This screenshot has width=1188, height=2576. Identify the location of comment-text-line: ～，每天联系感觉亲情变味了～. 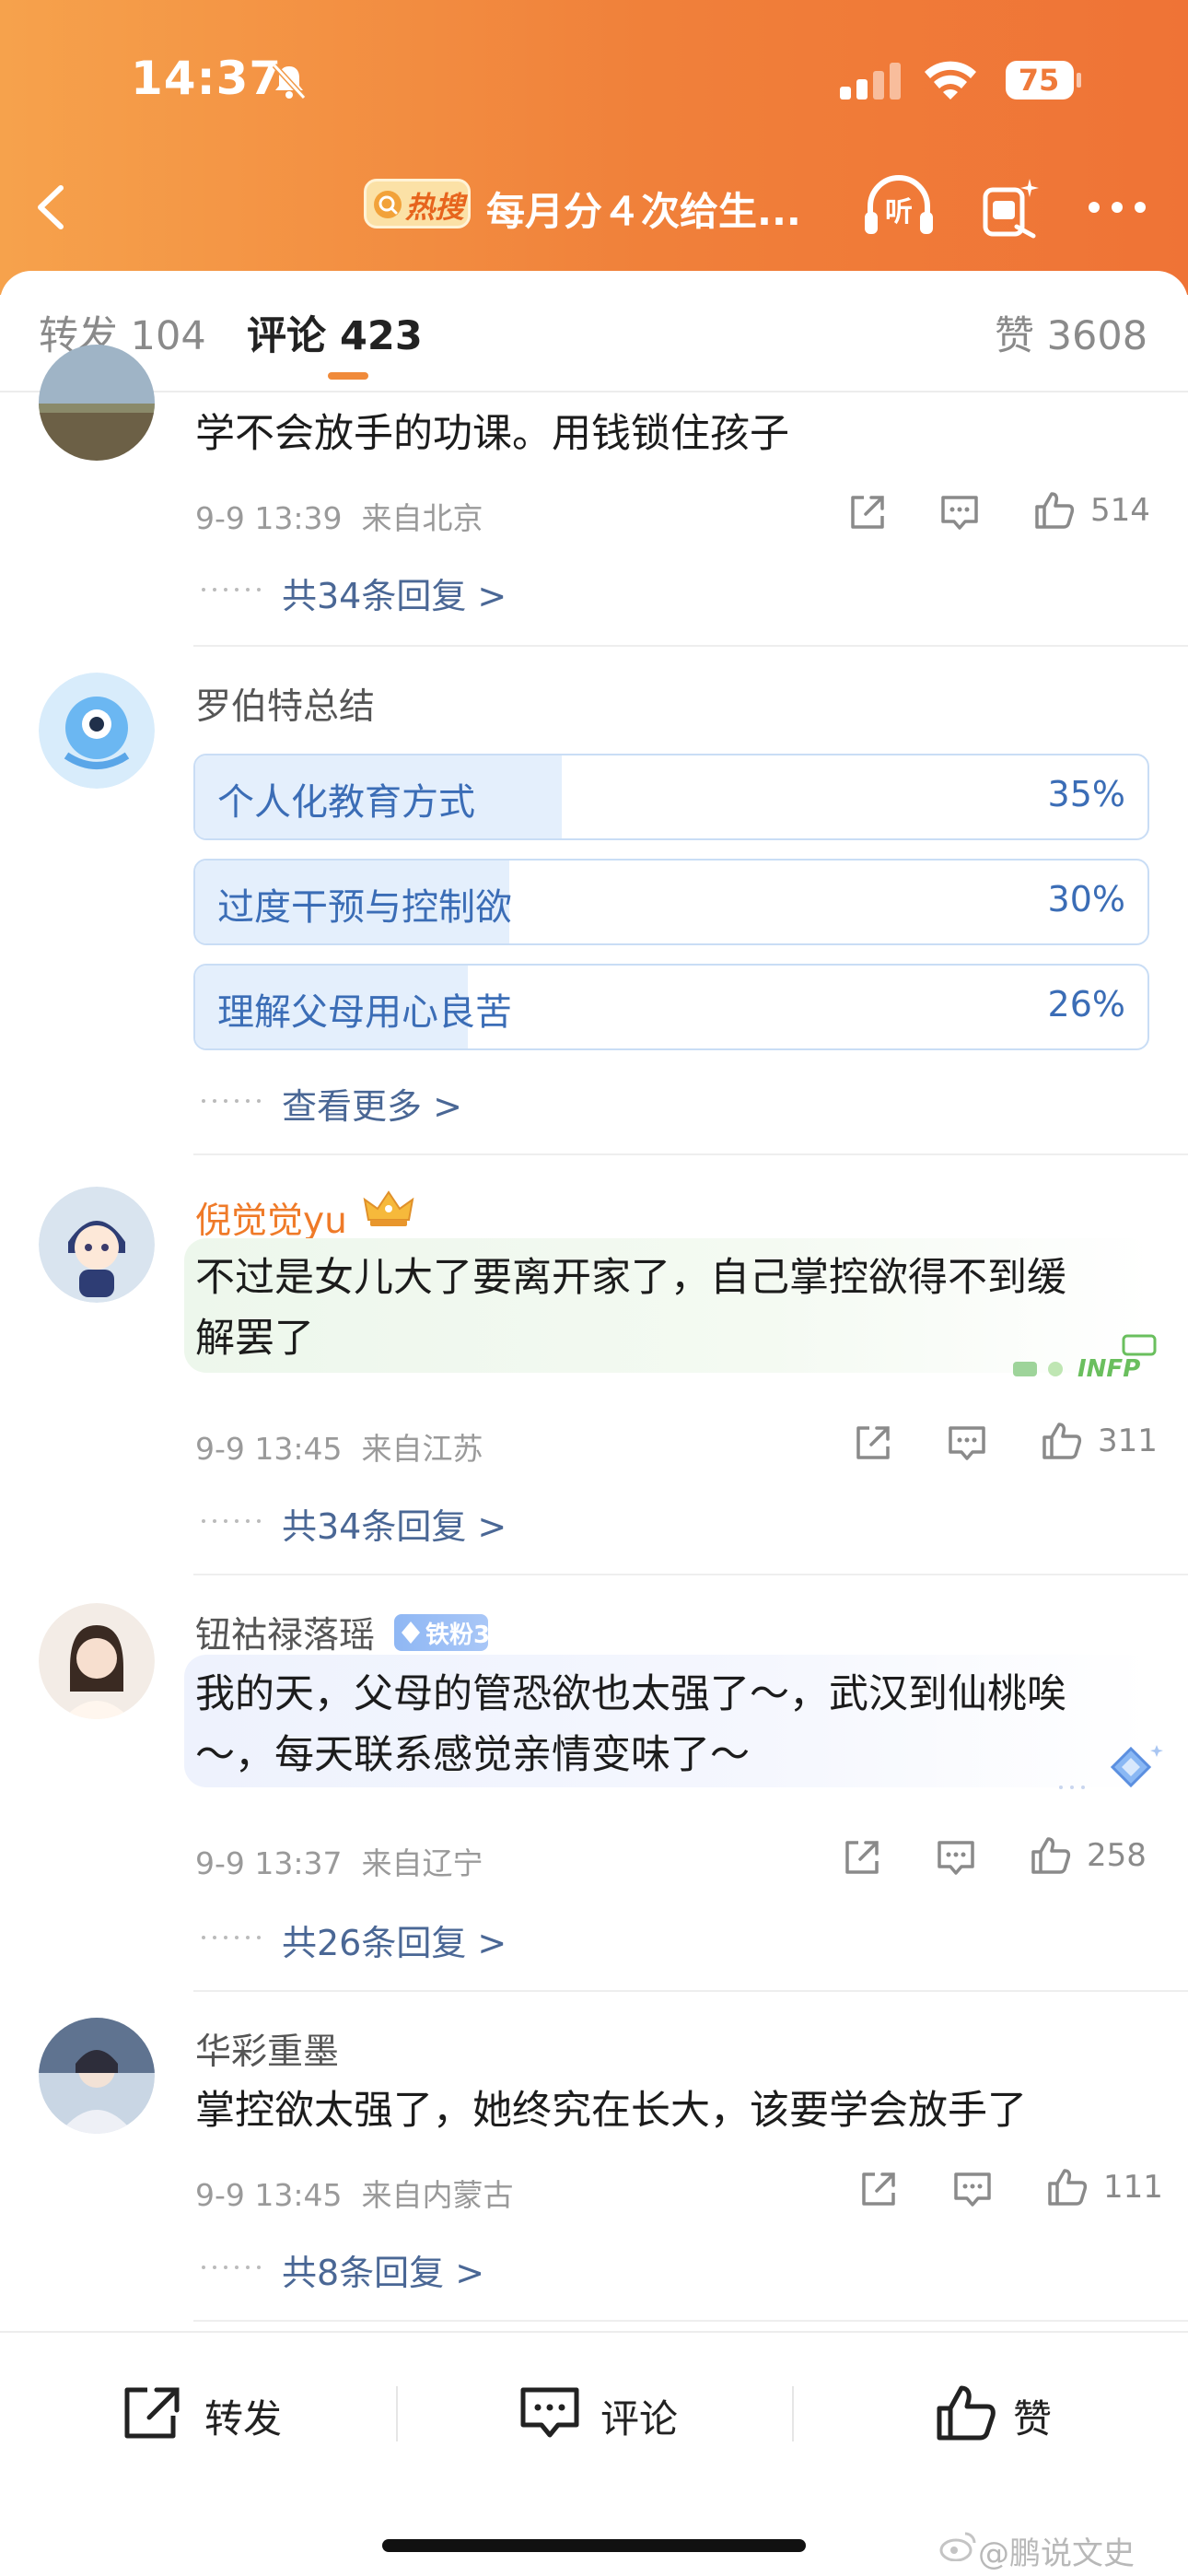
(473, 1755).